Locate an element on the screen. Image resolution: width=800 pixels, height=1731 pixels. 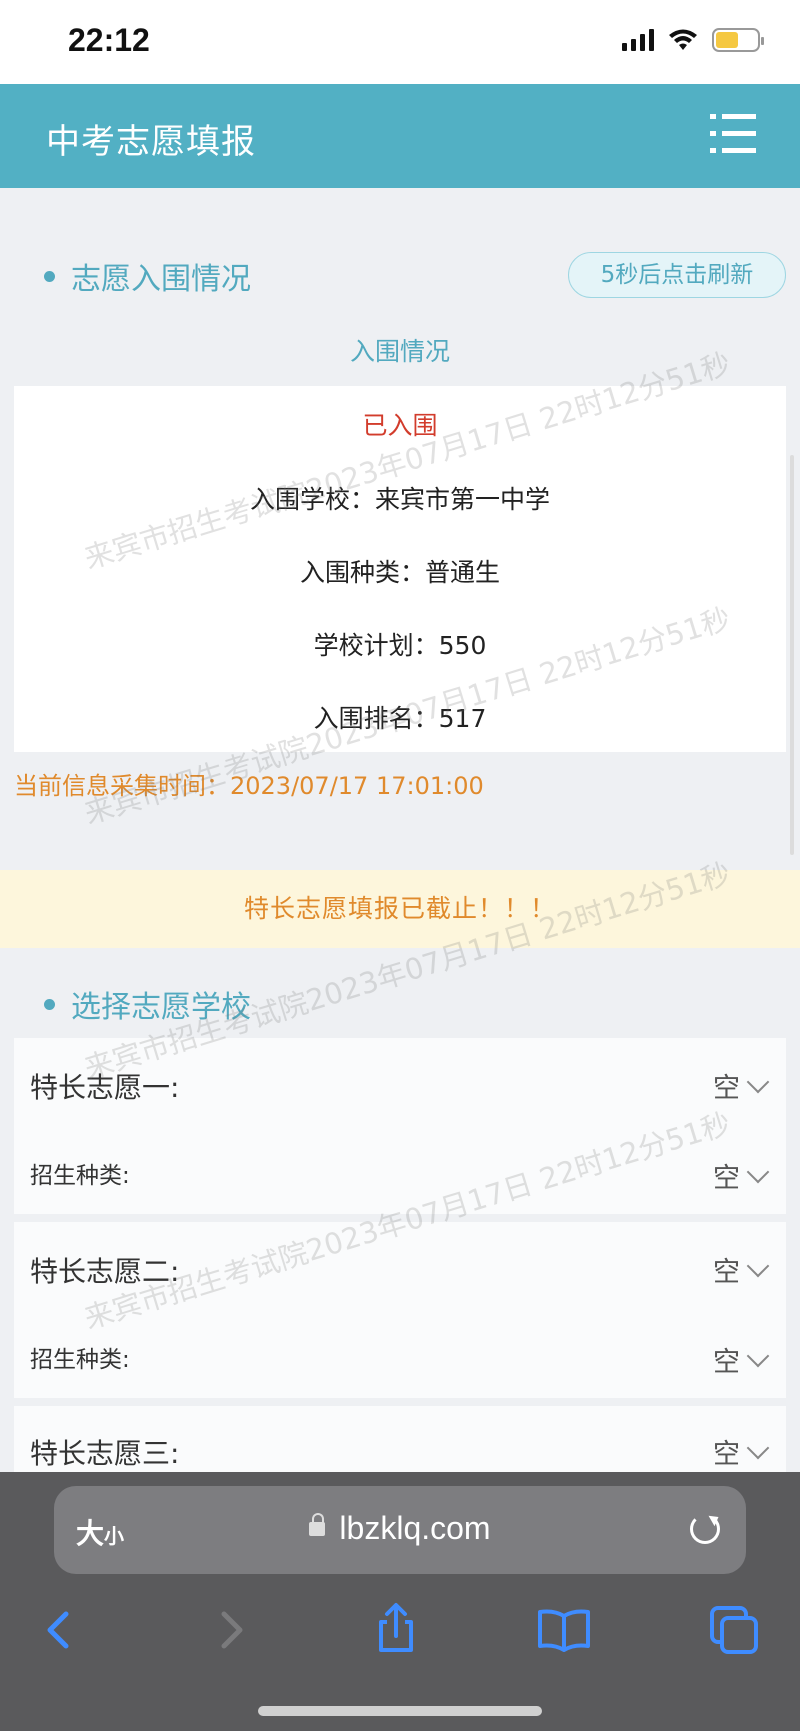
refresh-button: 5秒后点击刷新 is located at coordinates (677, 275).